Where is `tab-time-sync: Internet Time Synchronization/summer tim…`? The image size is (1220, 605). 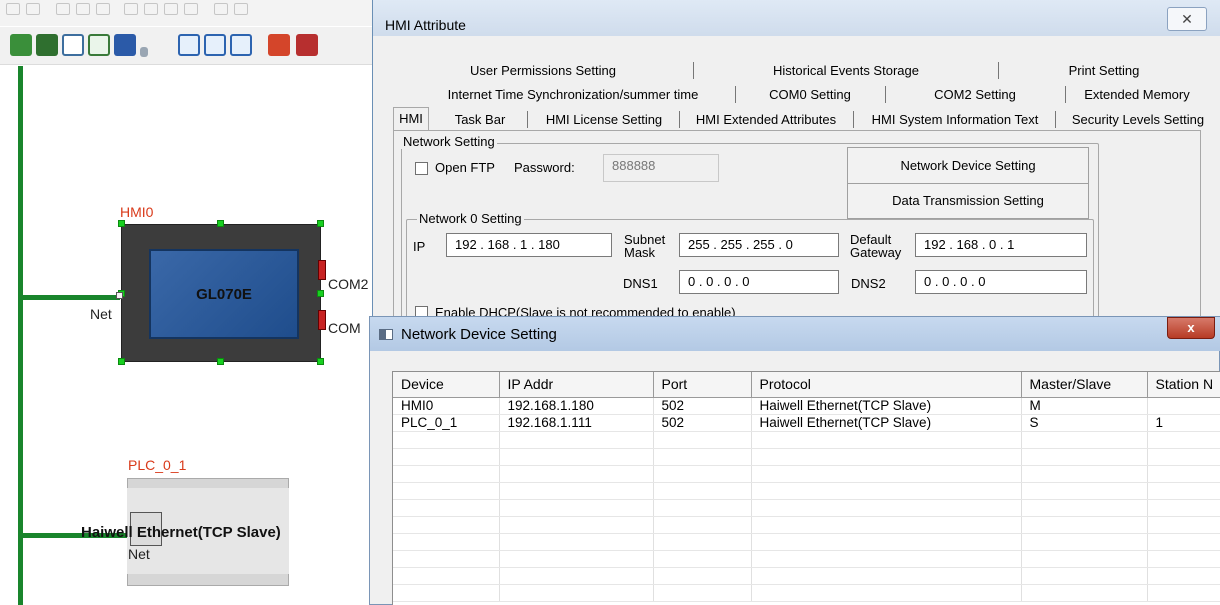
tab-time-sync: Internet Time Synchronization/summer tim… is located at coordinates (573, 94).